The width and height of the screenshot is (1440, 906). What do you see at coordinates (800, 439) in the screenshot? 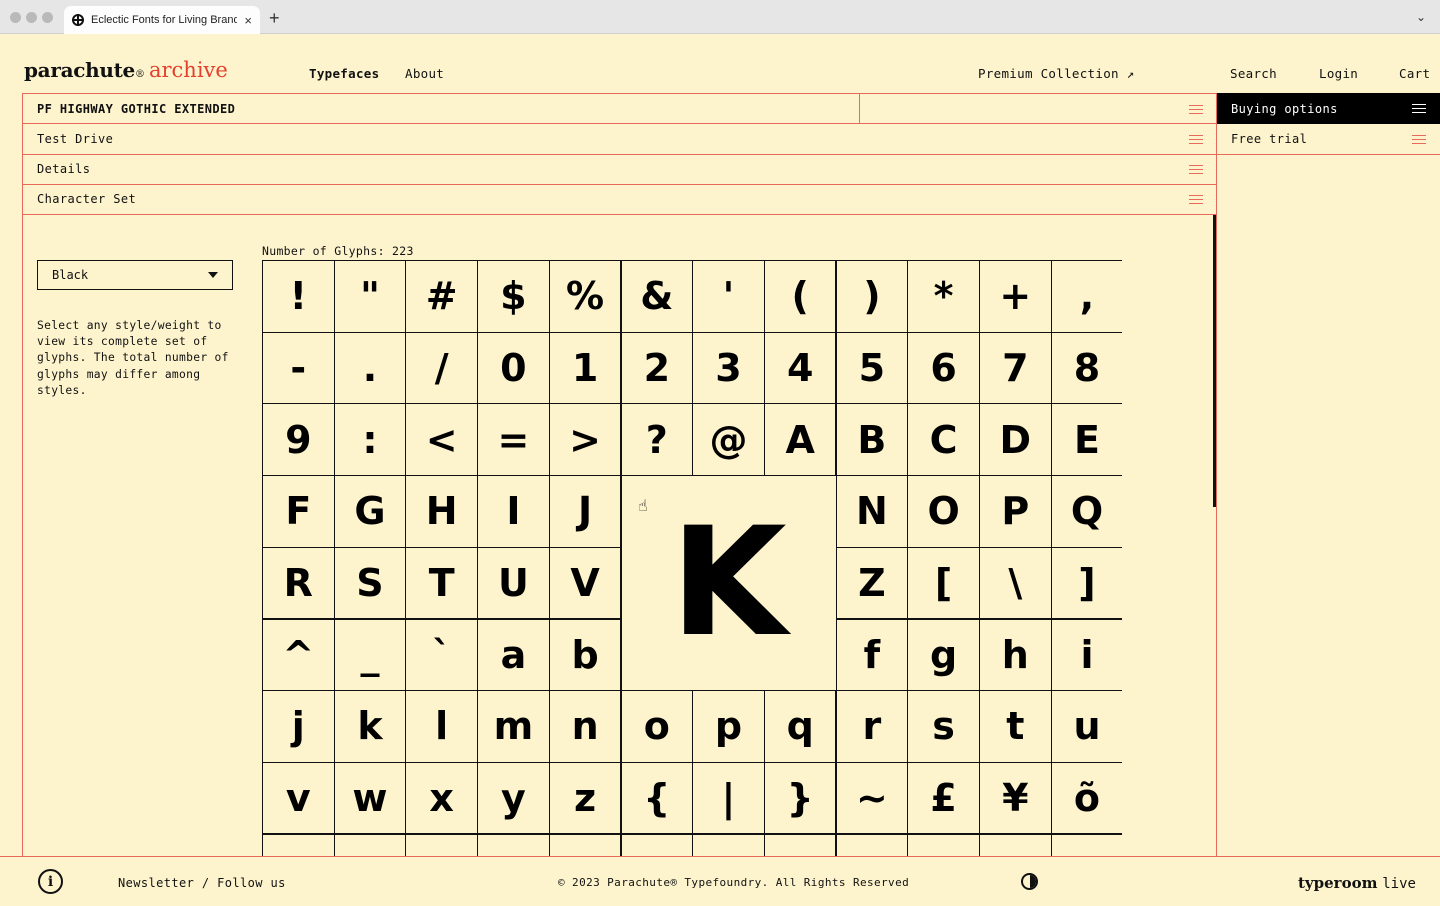
I see `glyph-cell: A` at bounding box center [800, 439].